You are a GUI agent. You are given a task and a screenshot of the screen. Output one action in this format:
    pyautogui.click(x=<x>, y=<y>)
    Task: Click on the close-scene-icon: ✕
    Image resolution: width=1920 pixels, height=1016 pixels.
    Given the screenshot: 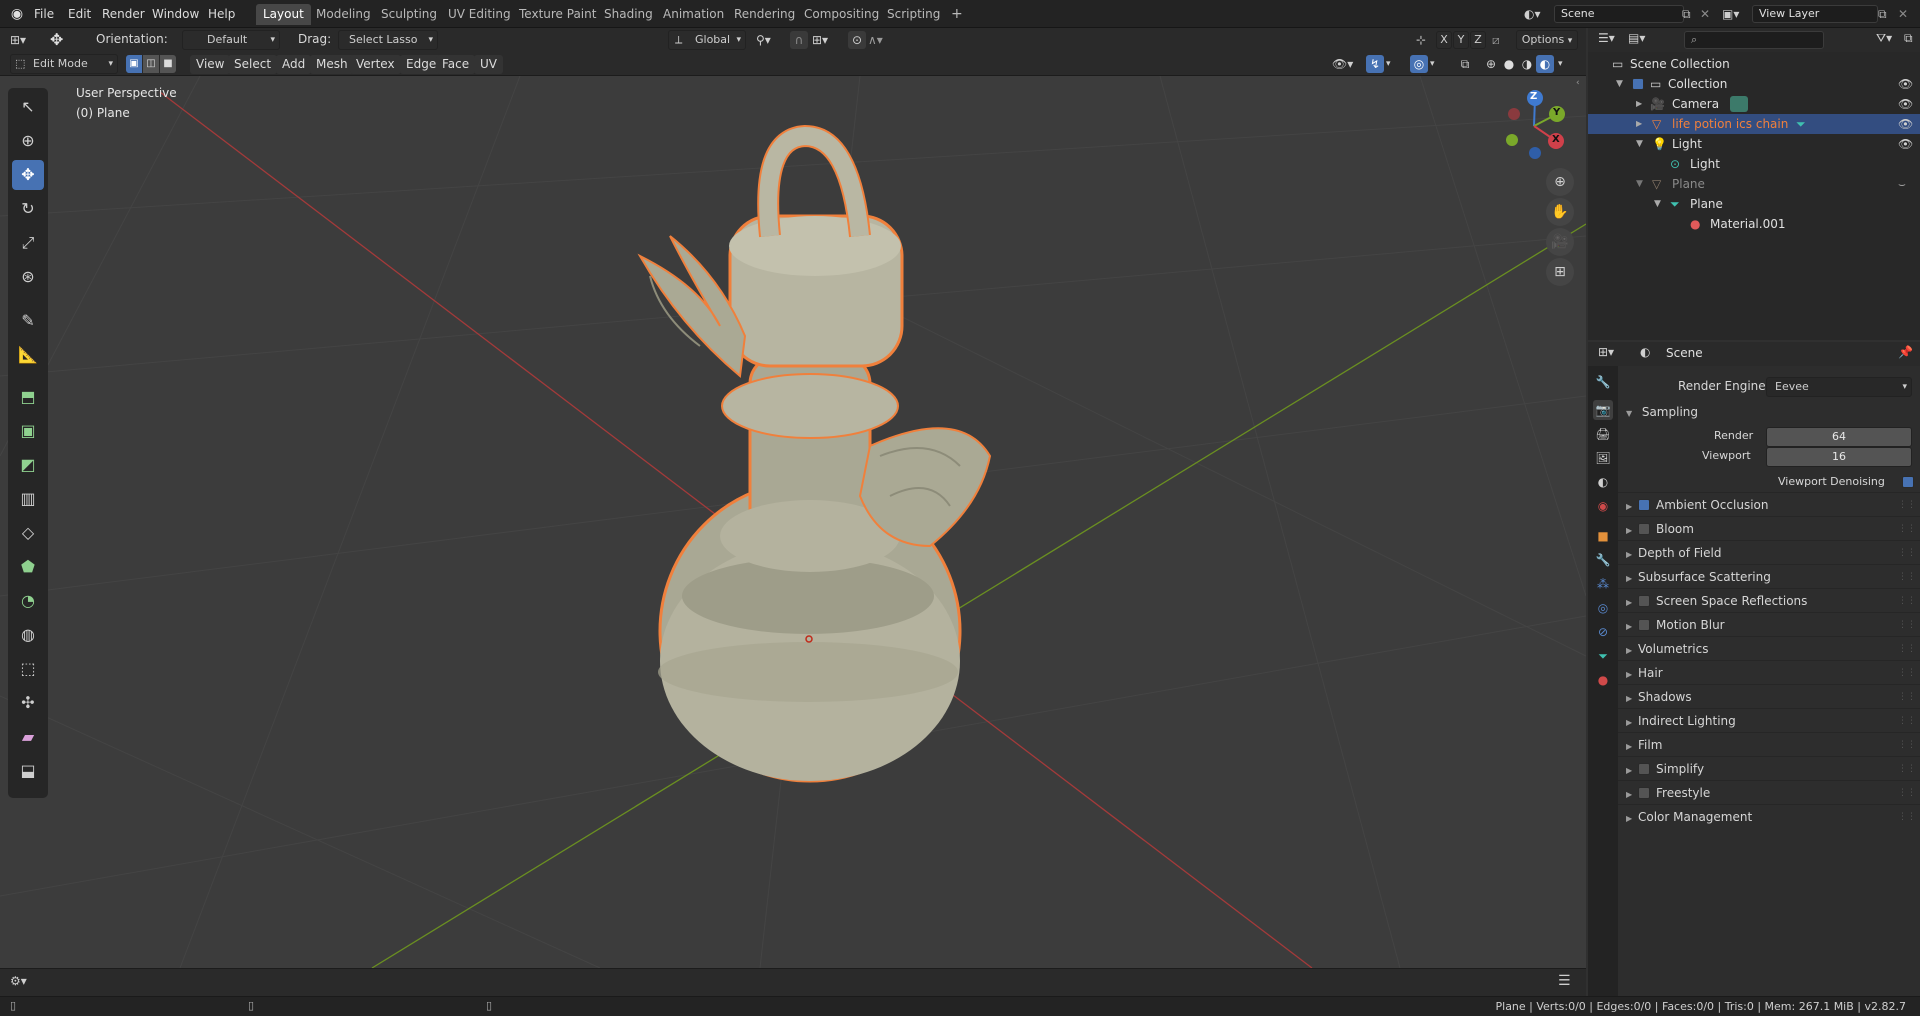 What is the action you would take?
    pyautogui.click(x=1707, y=14)
    